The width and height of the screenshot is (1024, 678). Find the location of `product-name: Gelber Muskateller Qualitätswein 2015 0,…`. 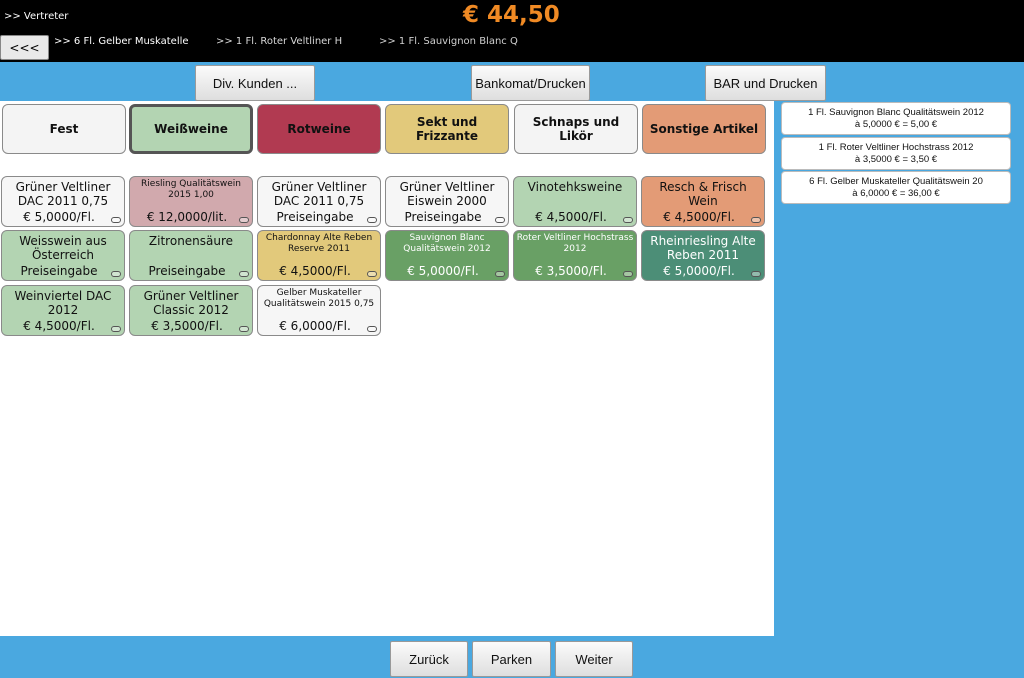

product-name: Gelber Muskateller Qualitätswein 2015 0,… is located at coordinates (319, 298).